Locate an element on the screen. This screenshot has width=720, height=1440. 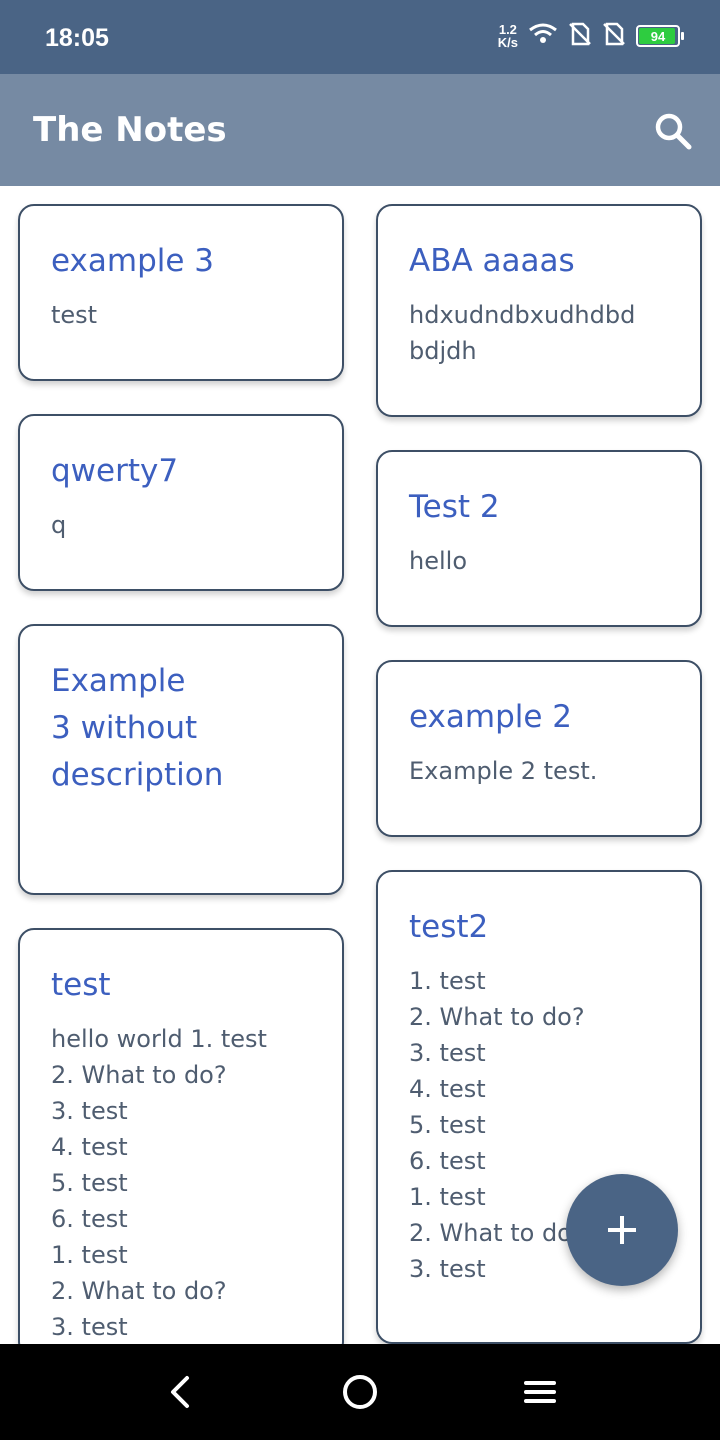
network-speed: 1.2 K/s is located at coordinates (508, 36).